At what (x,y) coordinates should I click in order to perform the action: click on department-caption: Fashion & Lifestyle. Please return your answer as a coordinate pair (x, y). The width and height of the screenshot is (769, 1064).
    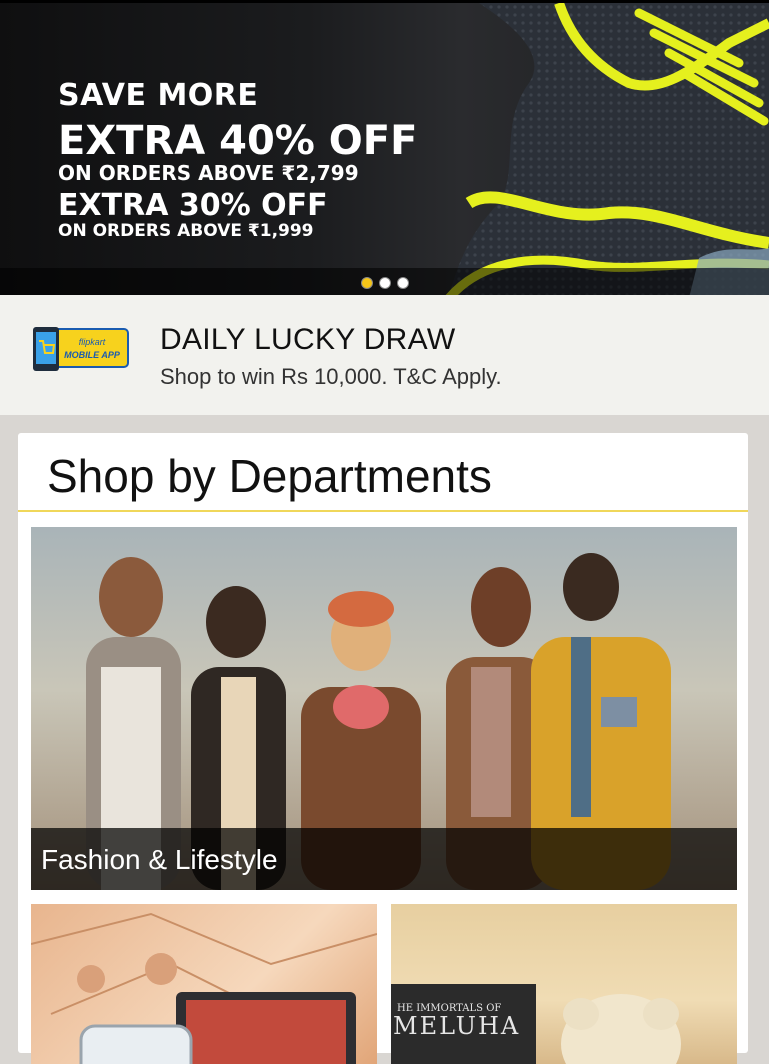
    Looking at the image, I should click on (384, 859).